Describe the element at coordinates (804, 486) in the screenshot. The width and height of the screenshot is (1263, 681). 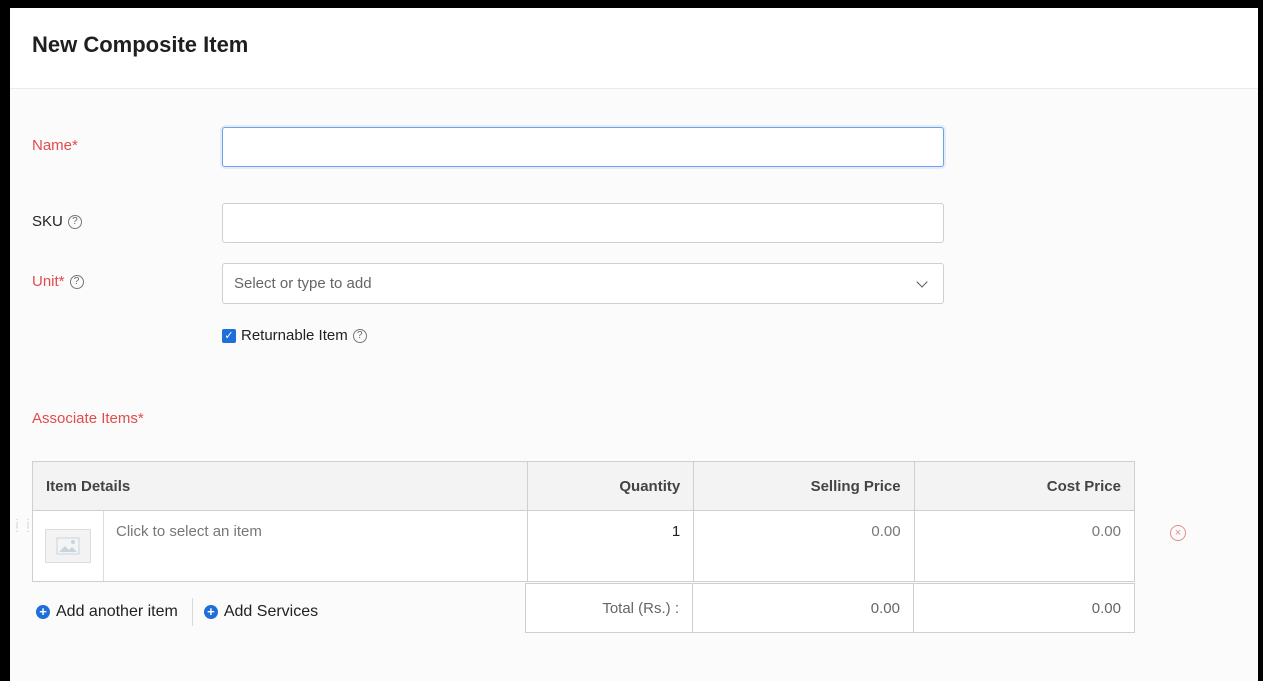
I see `selling-price-column-header: Selling Price` at that location.